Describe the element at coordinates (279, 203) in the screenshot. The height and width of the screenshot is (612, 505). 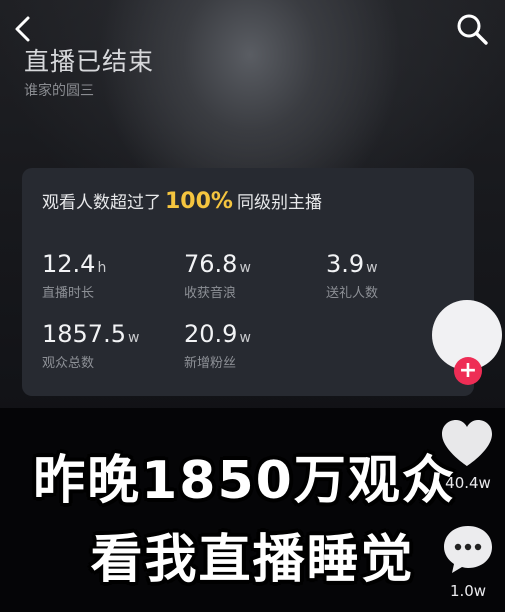
I see `headline-suffix: 同级别主播` at that location.